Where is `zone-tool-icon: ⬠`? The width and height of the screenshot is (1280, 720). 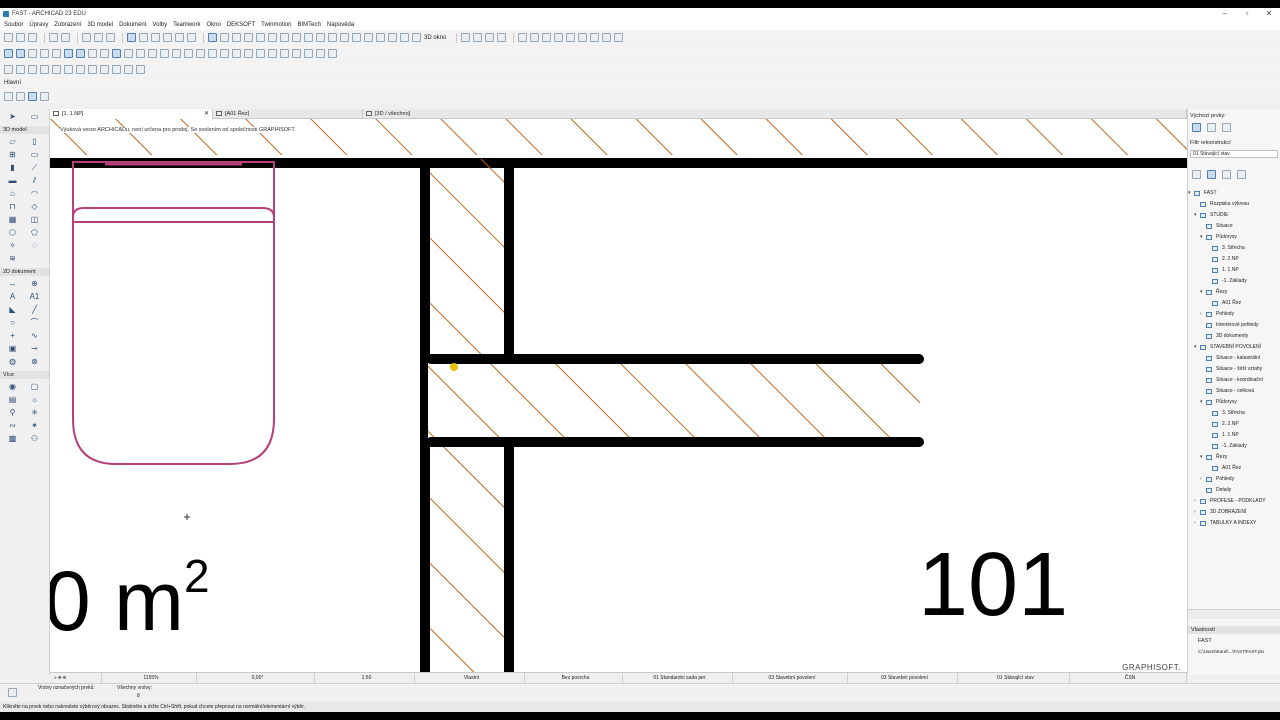 zone-tool-icon: ⬠ is located at coordinates (34, 233).